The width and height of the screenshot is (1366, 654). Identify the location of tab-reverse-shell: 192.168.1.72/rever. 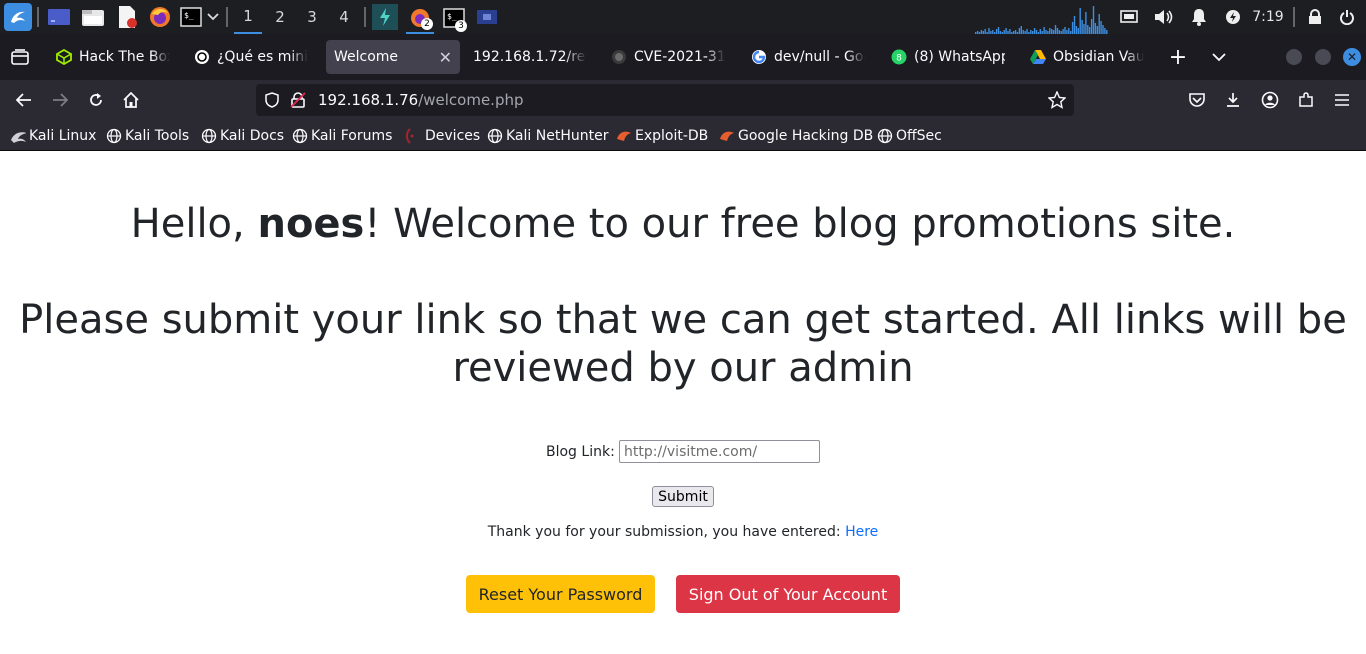
(530, 57).